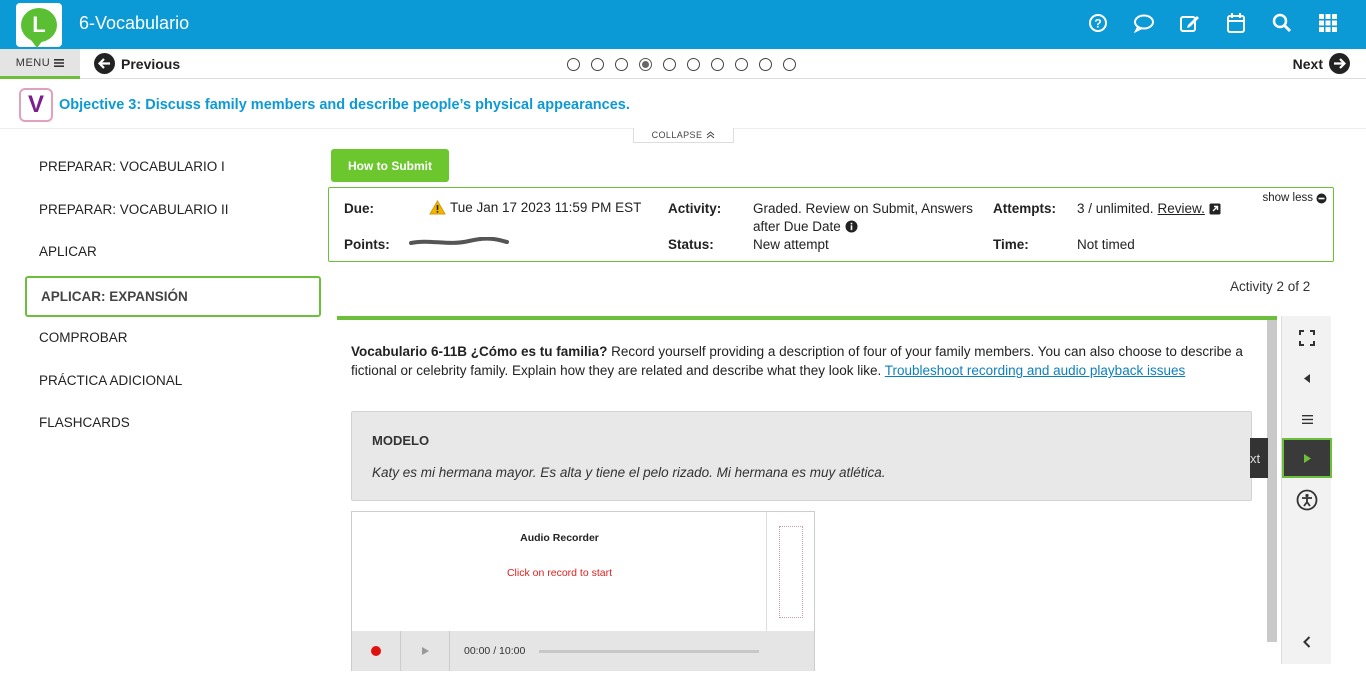 Image resolution: width=1366 pixels, height=688 pixels. What do you see at coordinates (134, 209) in the screenshot?
I see `sidebar-item-preparar-vocabulario-2: PREPARAR: VOCABULARIO II` at bounding box center [134, 209].